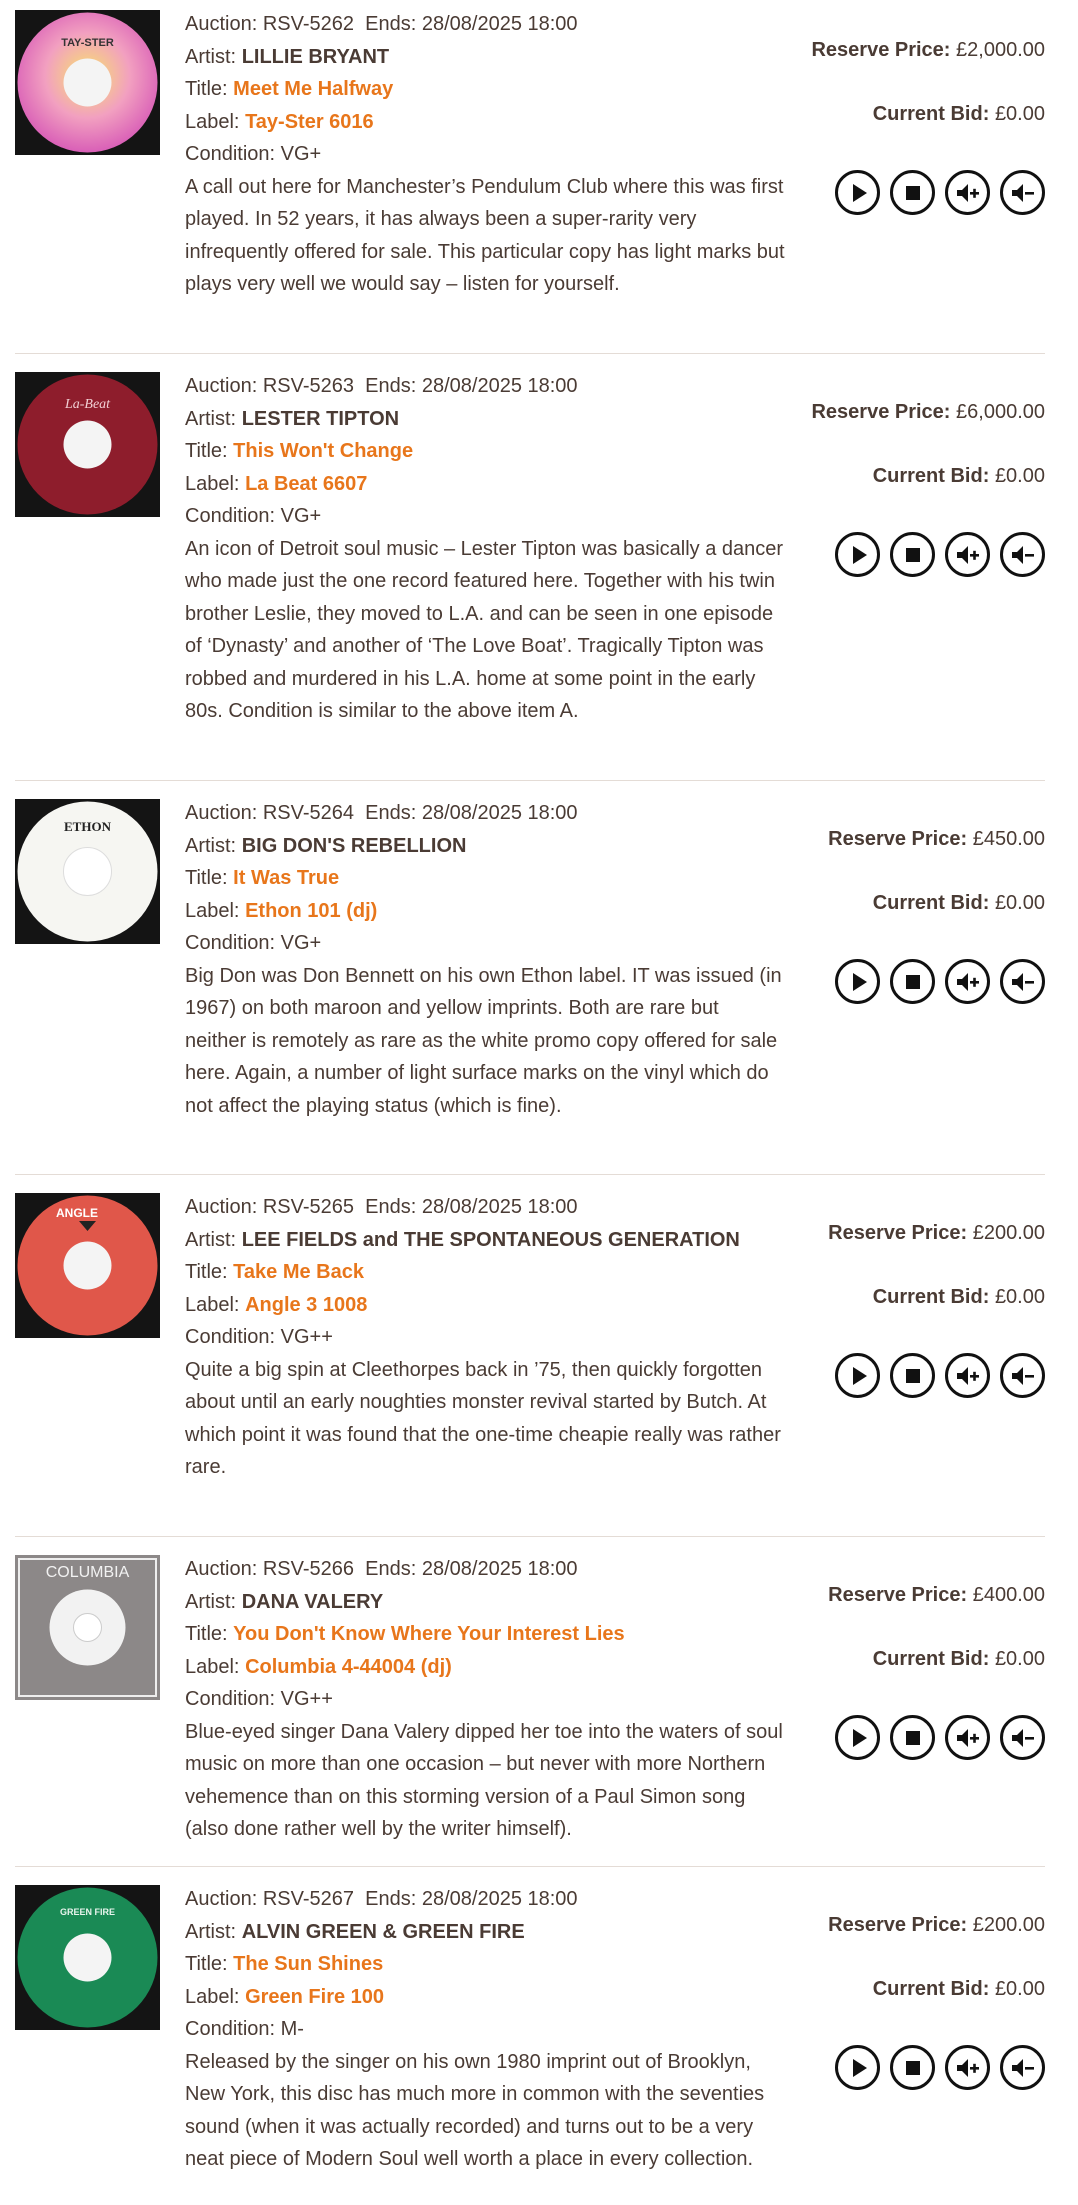 This screenshot has width=1078, height=2205. Describe the element at coordinates (326, 845) in the screenshot. I see `artist-line: Artist: BIG DON'S REBELLION` at that location.